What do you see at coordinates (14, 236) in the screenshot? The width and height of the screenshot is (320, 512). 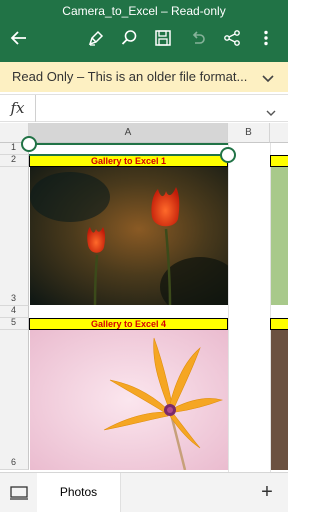 I see `row-header-3: 3` at bounding box center [14, 236].